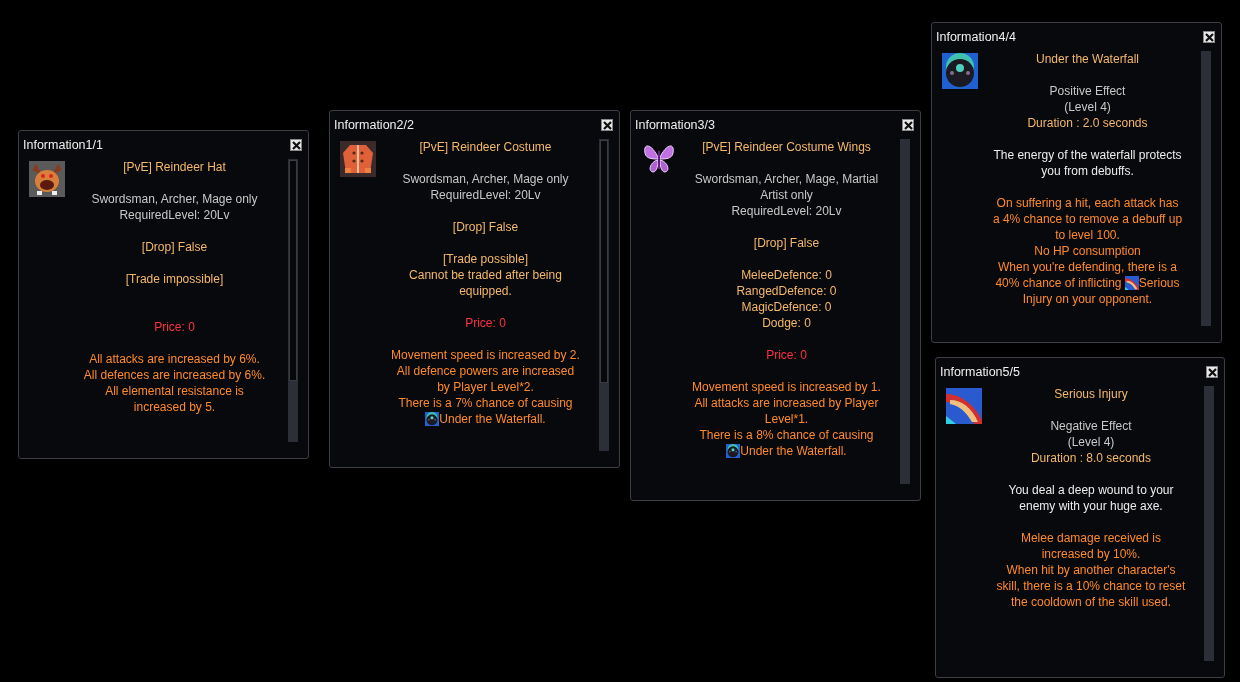  What do you see at coordinates (786, 187) in the screenshot?
I see `info-text: Swordsman, Archer, Mage, Martial Artist only` at bounding box center [786, 187].